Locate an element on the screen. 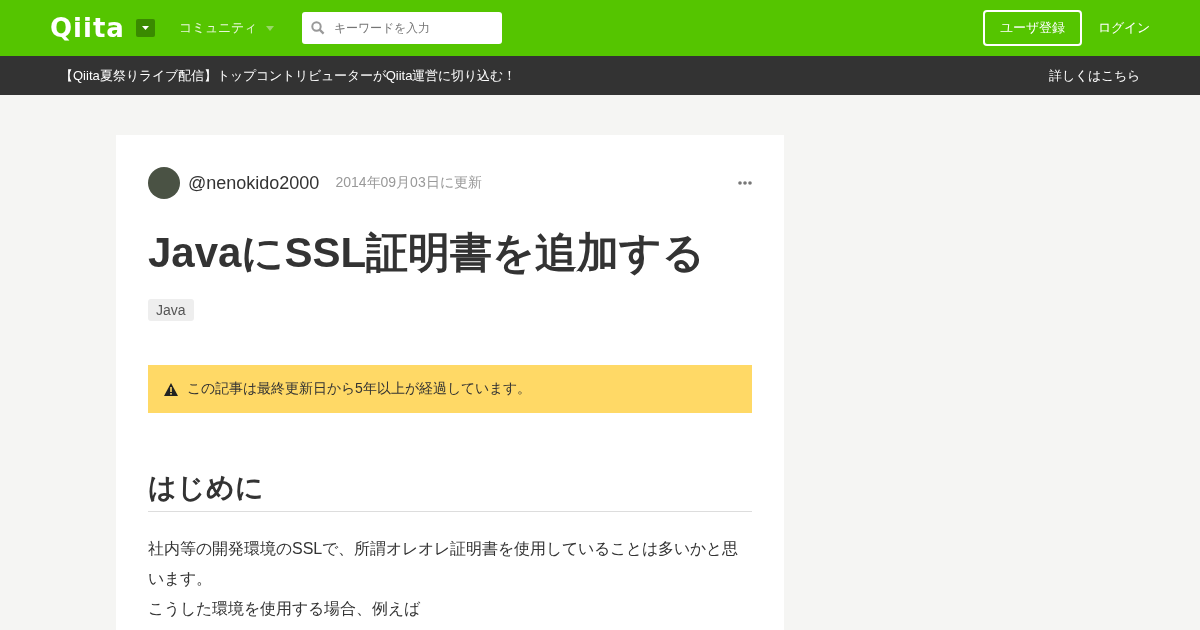  warning-icon is located at coordinates (171, 389).